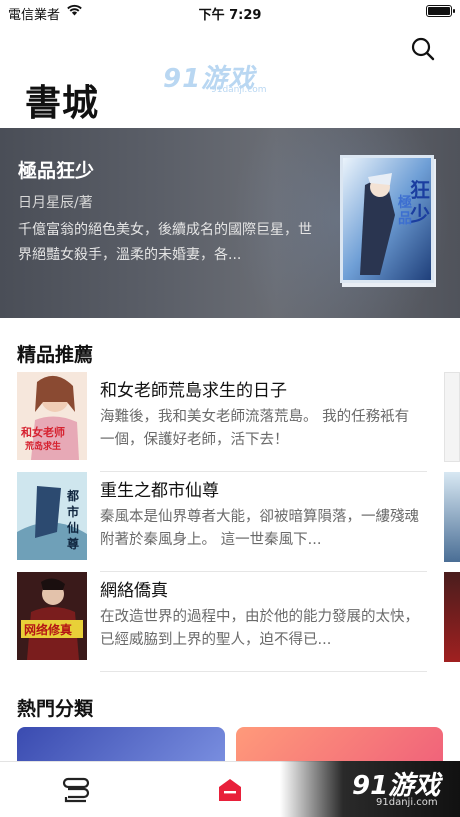 This screenshot has height=817, width=460. Describe the element at coordinates (230, 15) in the screenshot. I see `clock: 下午 7:29` at that location.